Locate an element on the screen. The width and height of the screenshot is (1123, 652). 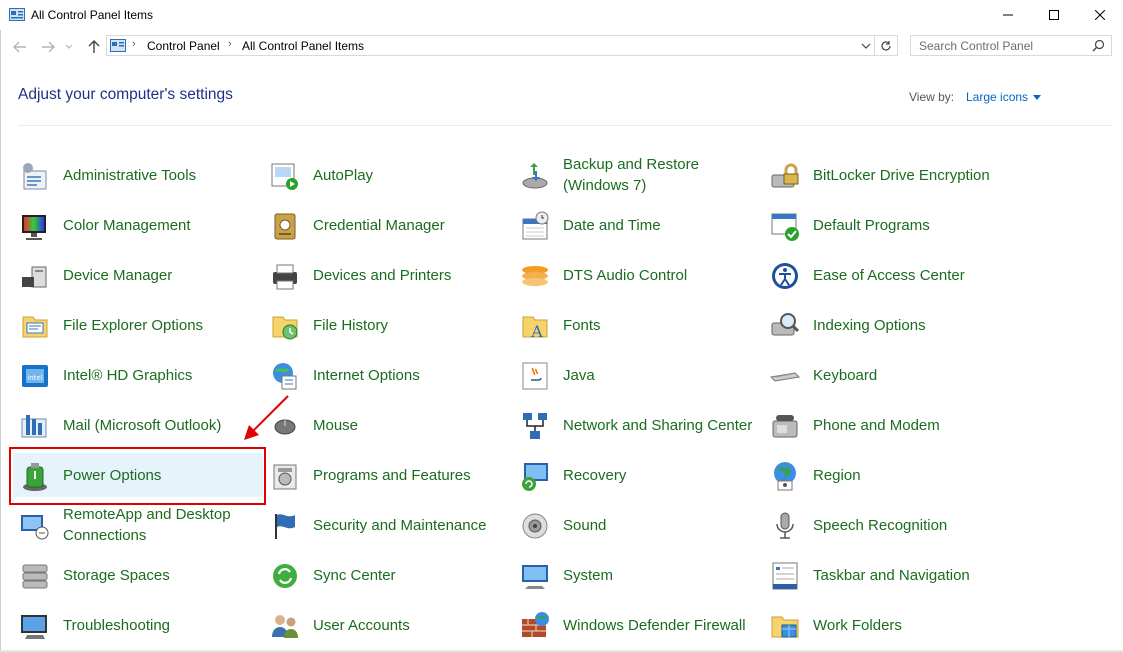
default-programs-icon is located at coordinates (785, 226).